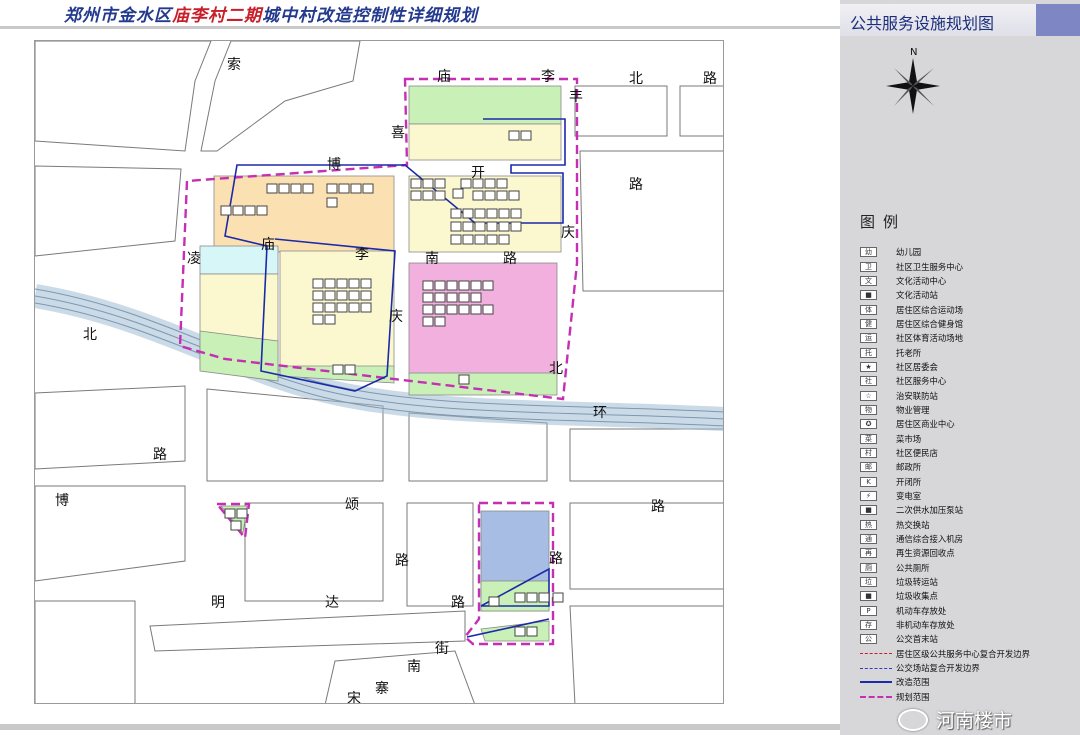 This screenshot has height=735, width=1080. What do you see at coordinates (967, 539) in the screenshot?
I see `legend-item: 通 通信综合接入机房` at bounding box center [967, 539].